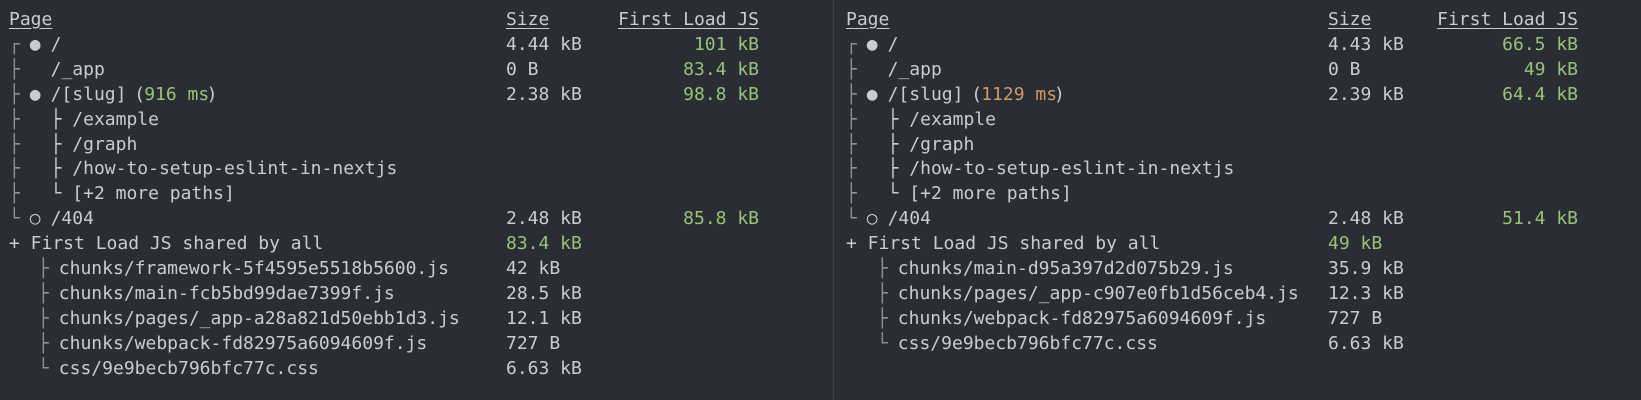 This screenshot has width=1641, height=400. Describe the element at coordinates (522, 69) in the screenshot. I see `route-size: 0 B` at that location.